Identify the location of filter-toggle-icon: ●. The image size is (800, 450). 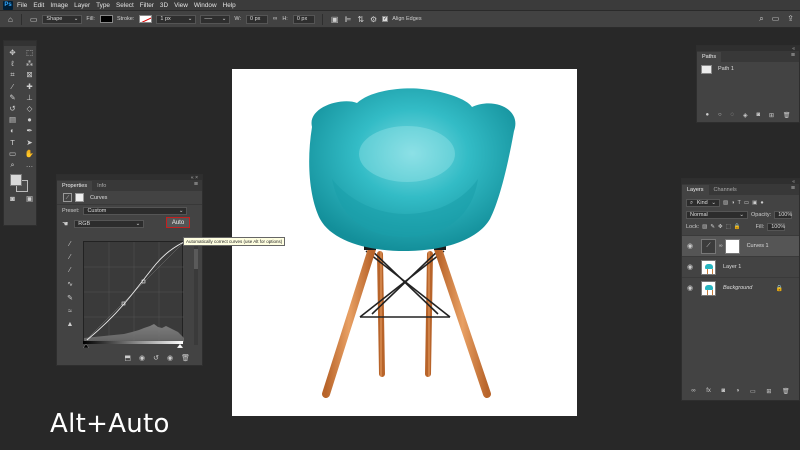
(761, 203).